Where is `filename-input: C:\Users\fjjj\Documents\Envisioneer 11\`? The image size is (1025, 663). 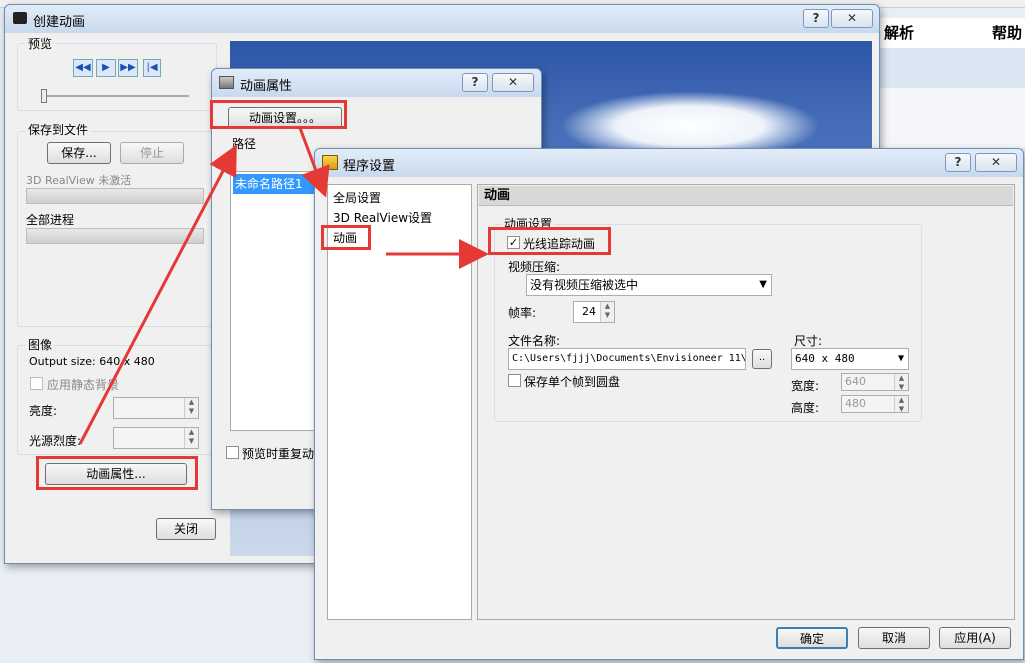 filename-input: C:\Users\fjjj\Documents\Envisioneer 11\ is located at coordinates (627, 359).